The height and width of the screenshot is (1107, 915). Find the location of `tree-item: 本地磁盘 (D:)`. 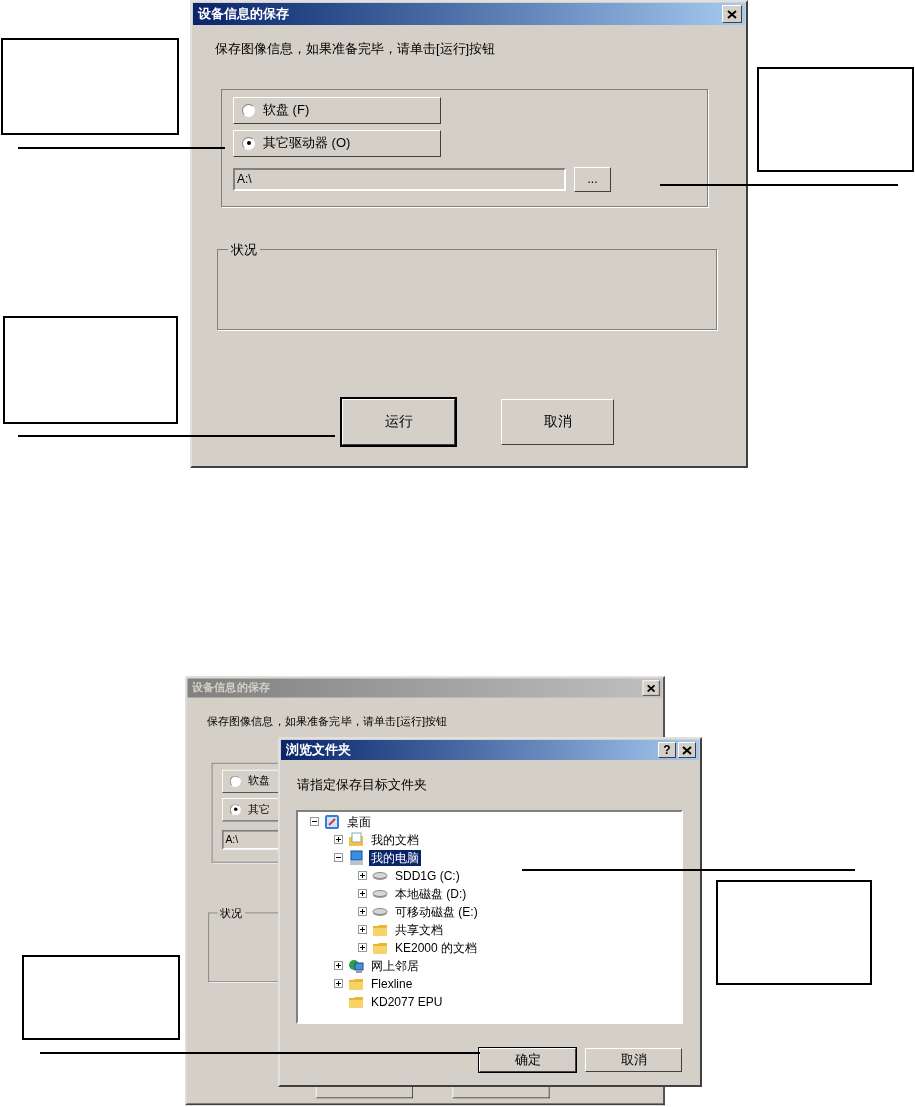

tree-item: 本地磁盘 (D:) is located at coordinates (431, 893).